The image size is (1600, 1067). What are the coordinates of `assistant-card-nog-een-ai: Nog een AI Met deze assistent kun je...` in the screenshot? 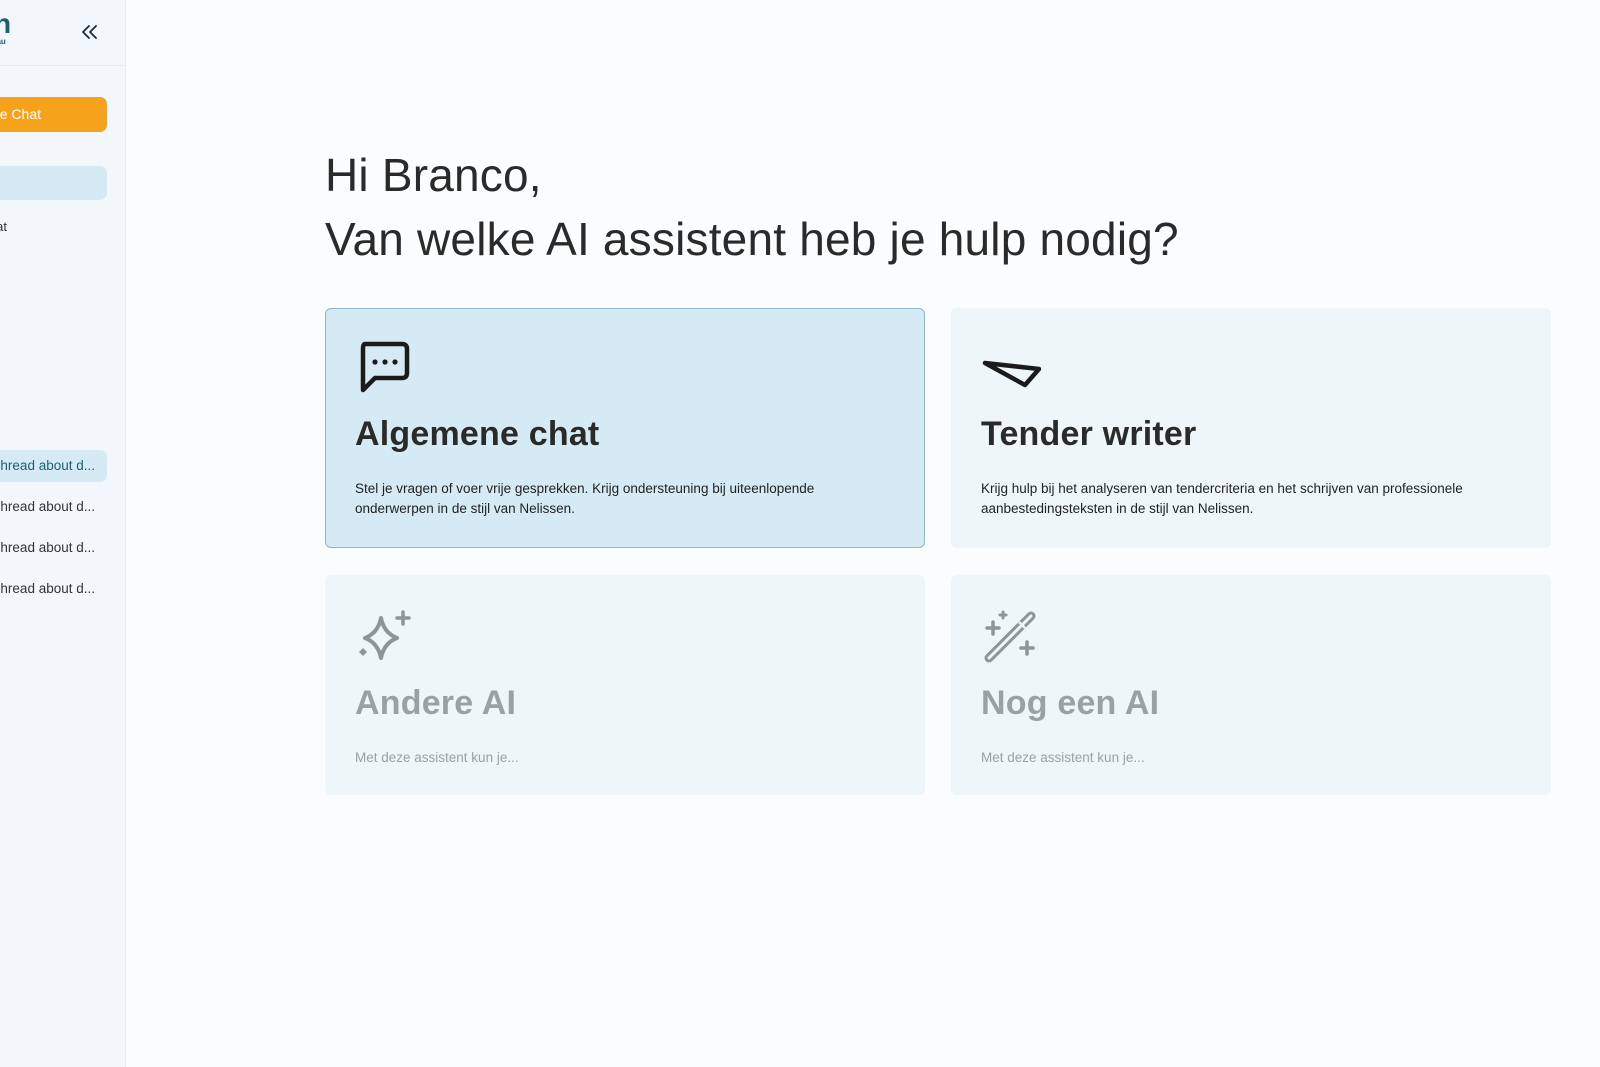 It's located at (1251, 685).